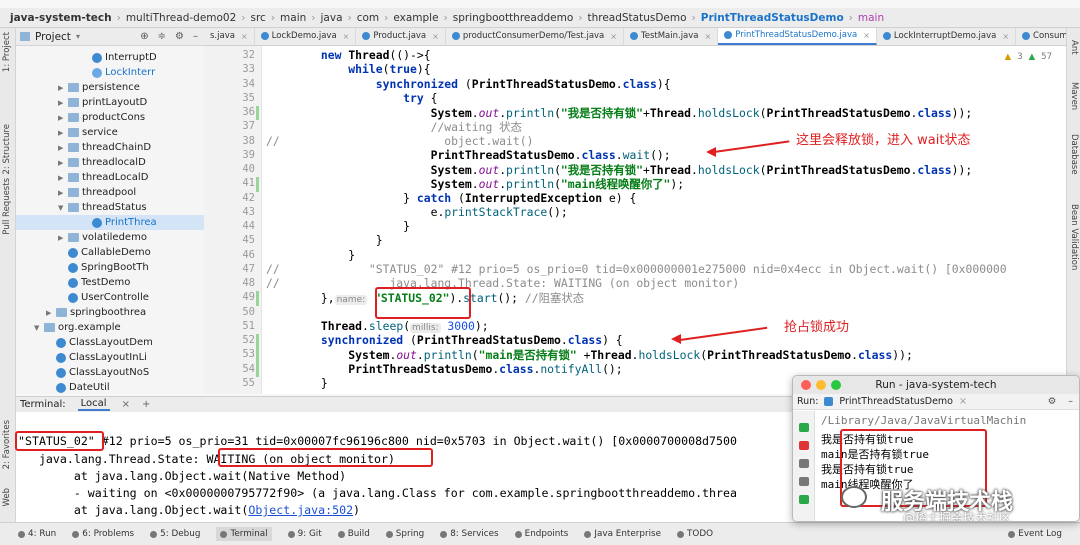  What do you see at coordinates (1074, 237) in the screenshot?
I see `tool-tab-bean-validation: Bean Validation` at bounding box center [1074, 237].